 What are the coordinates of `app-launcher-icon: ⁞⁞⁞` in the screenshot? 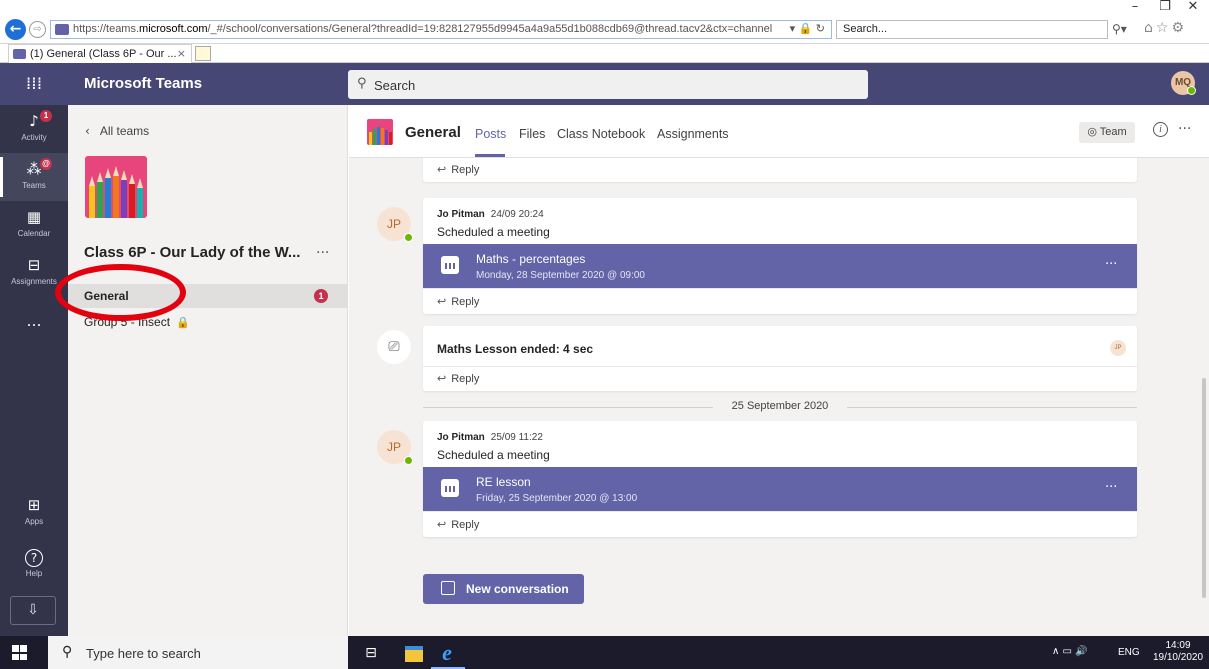 It's located at (34, 84).